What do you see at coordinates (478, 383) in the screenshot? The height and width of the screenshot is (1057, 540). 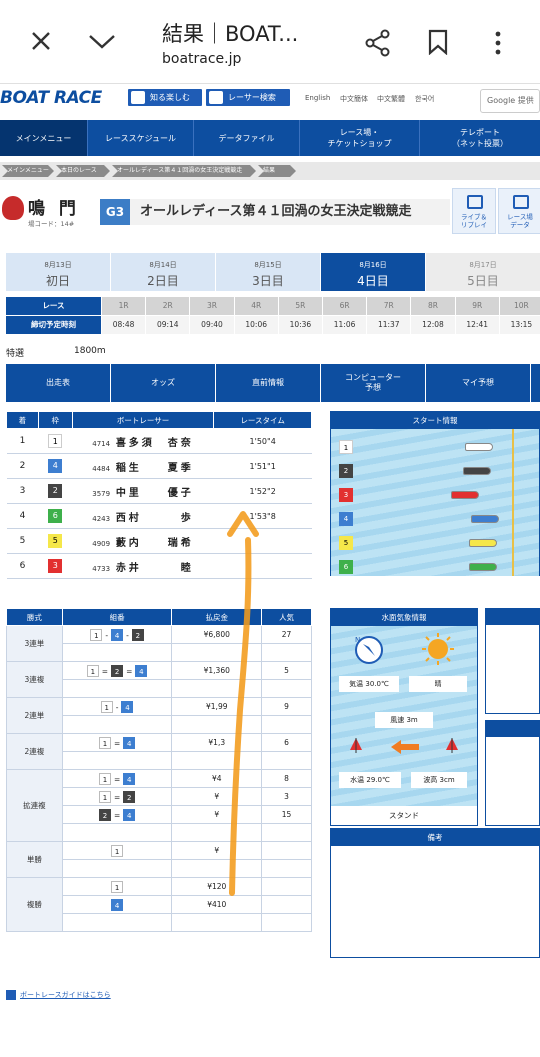 I see `tab-my-prediction: マイ予想` at bounding box center [478, 383].